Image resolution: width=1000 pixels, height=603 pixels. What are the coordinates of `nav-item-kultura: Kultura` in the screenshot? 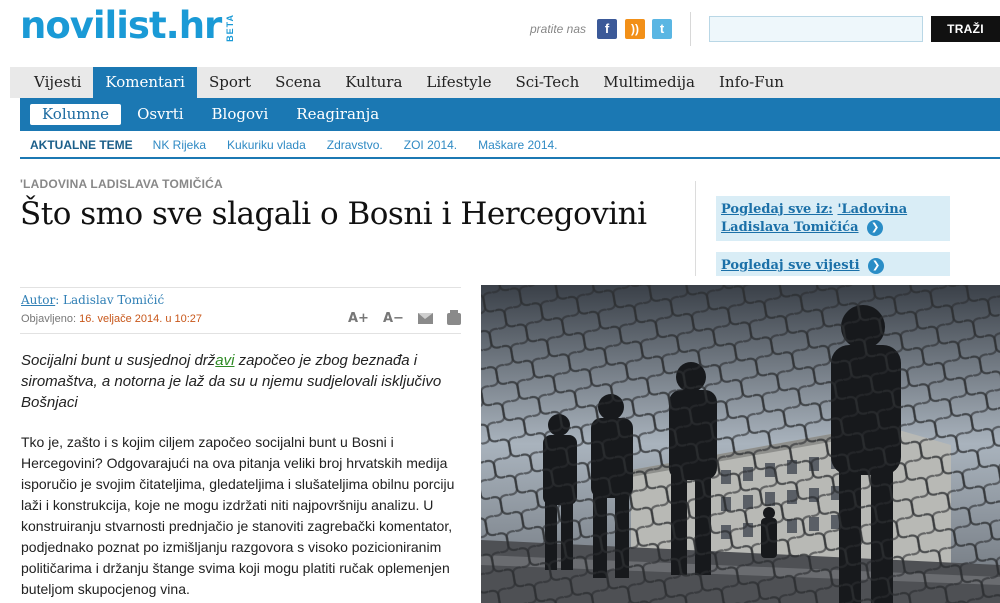 It's located at (373, 82).